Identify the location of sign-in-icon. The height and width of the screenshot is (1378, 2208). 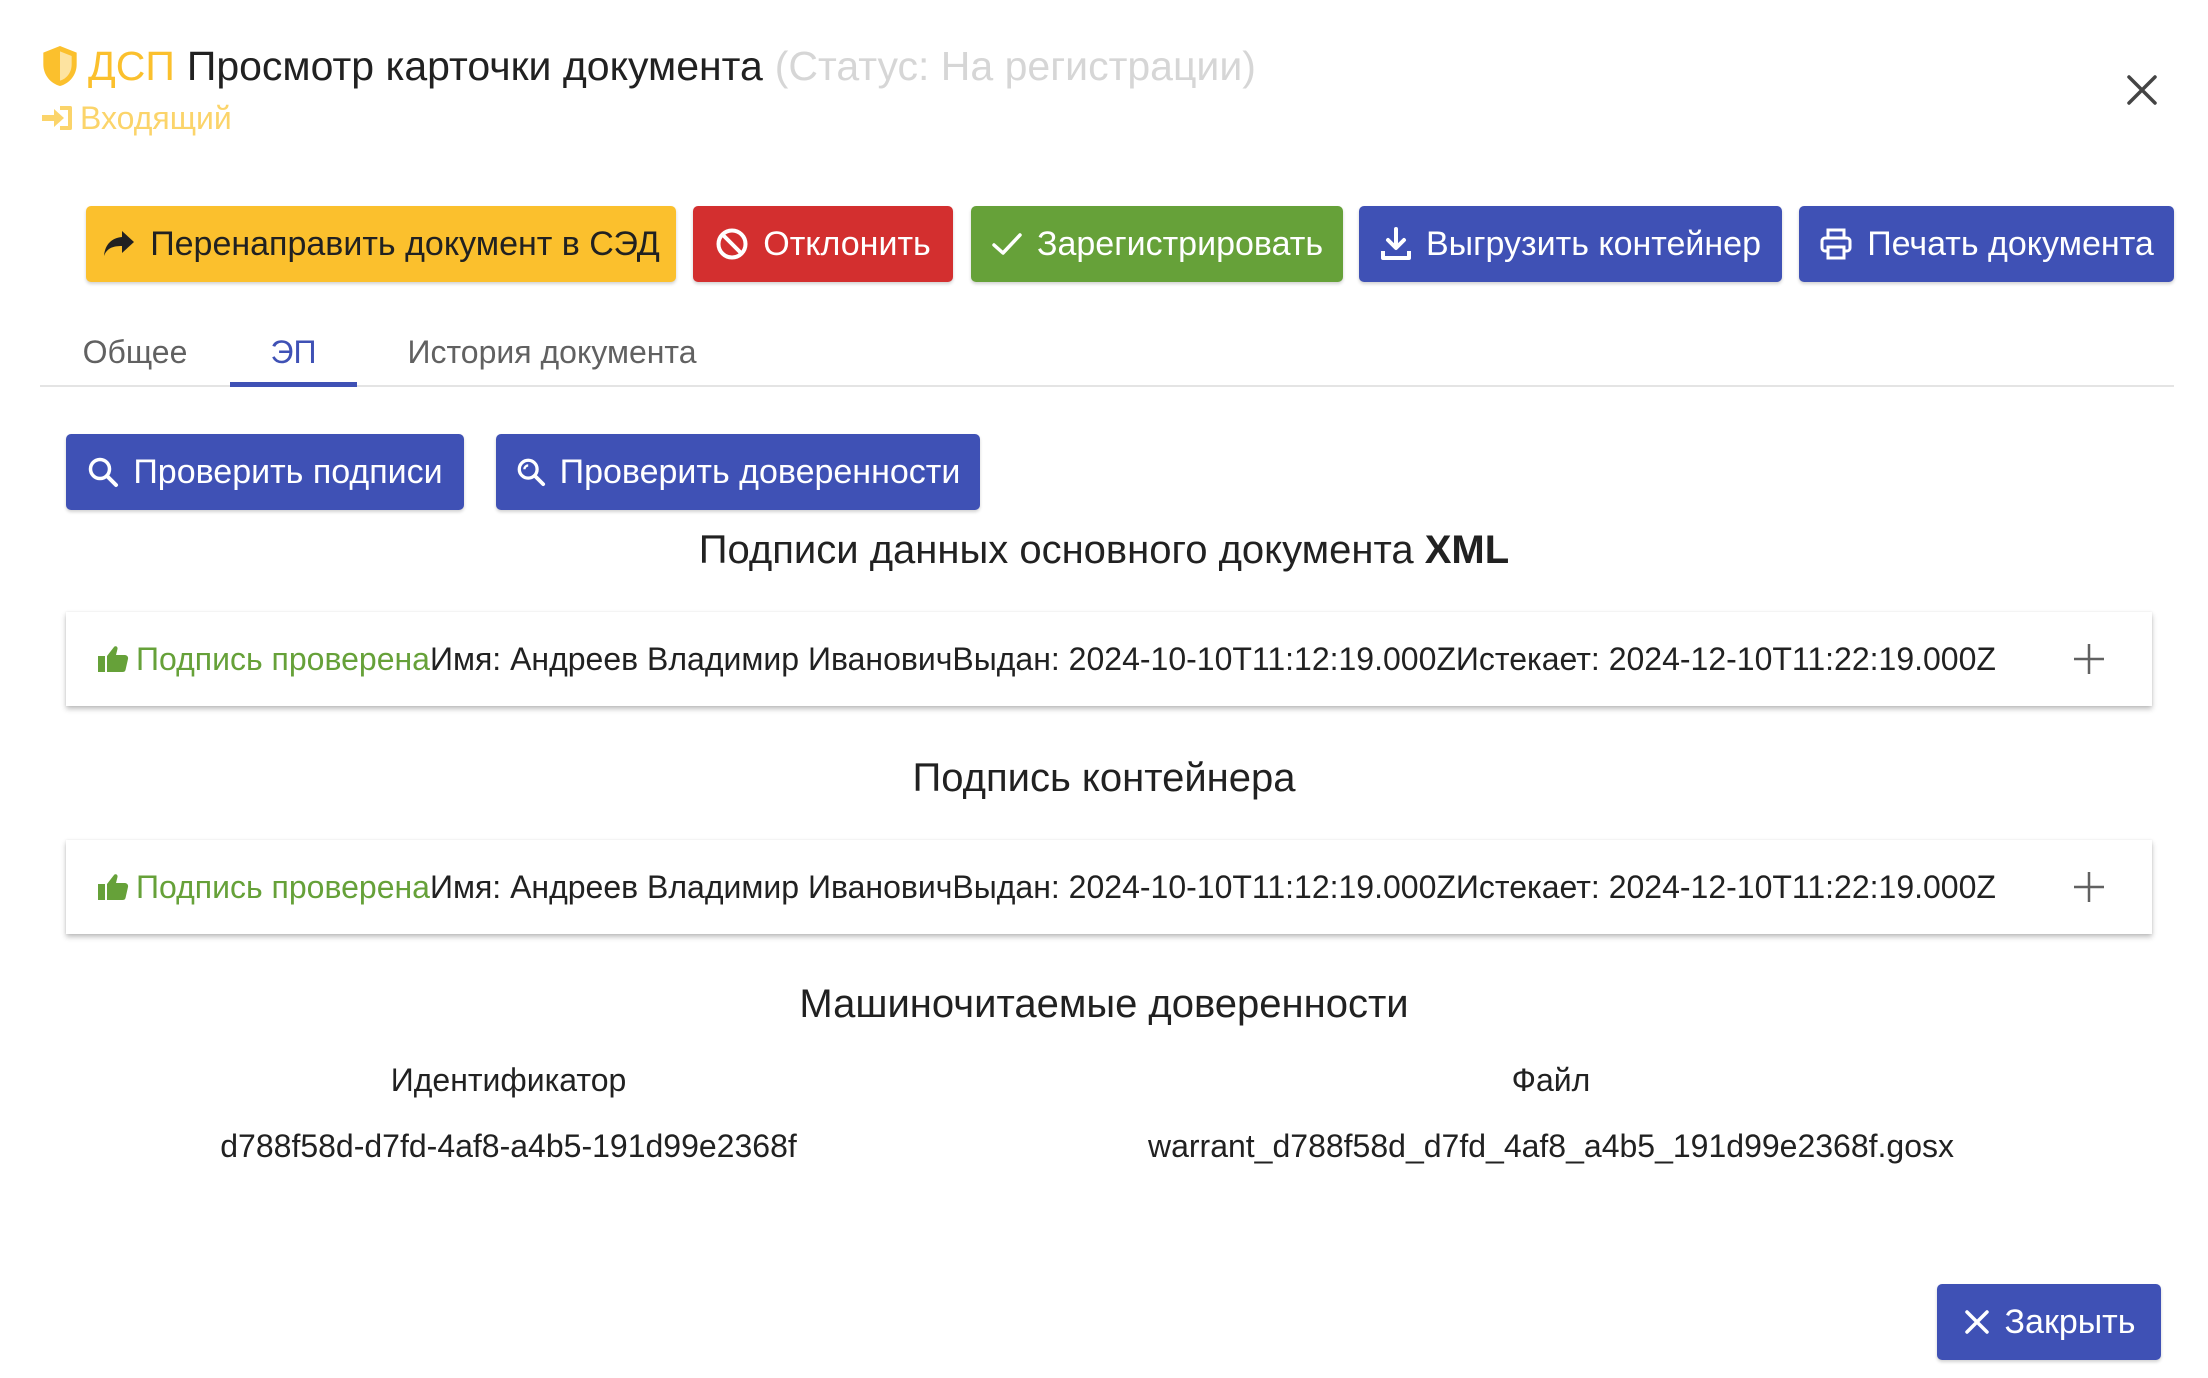
(57, 118).